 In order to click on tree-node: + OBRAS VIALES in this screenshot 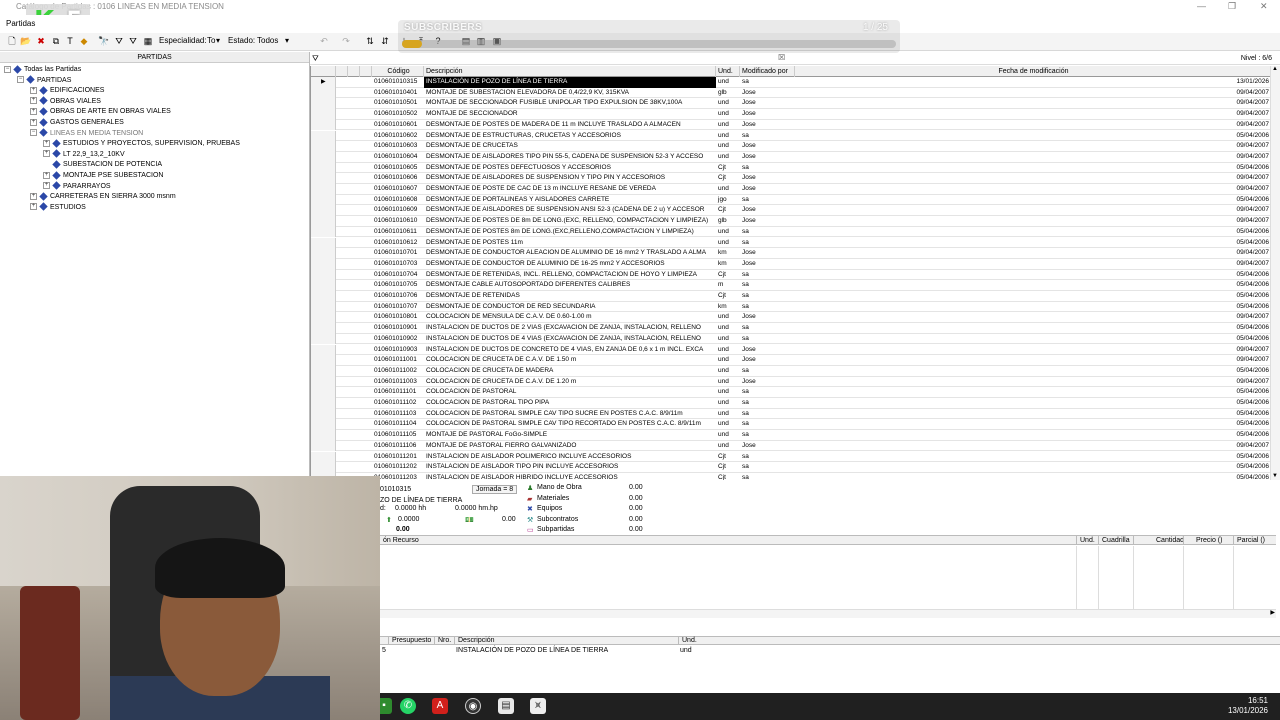, I will do `click(65, 101)`.